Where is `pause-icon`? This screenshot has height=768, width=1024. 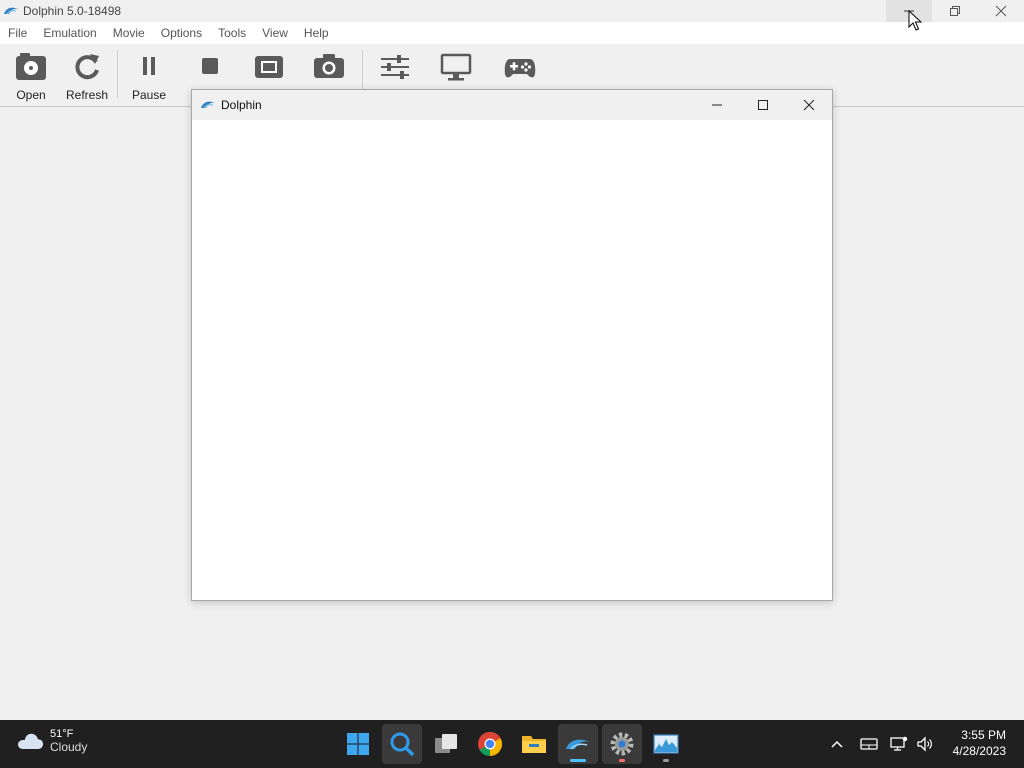
pause-icon is located at coordinates (149, 66).